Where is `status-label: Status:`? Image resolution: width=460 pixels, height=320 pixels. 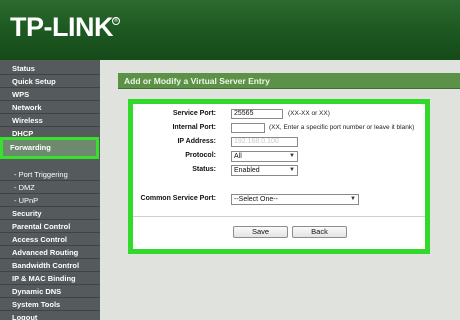 status-label: Status: is located at coordinates (204, 169).